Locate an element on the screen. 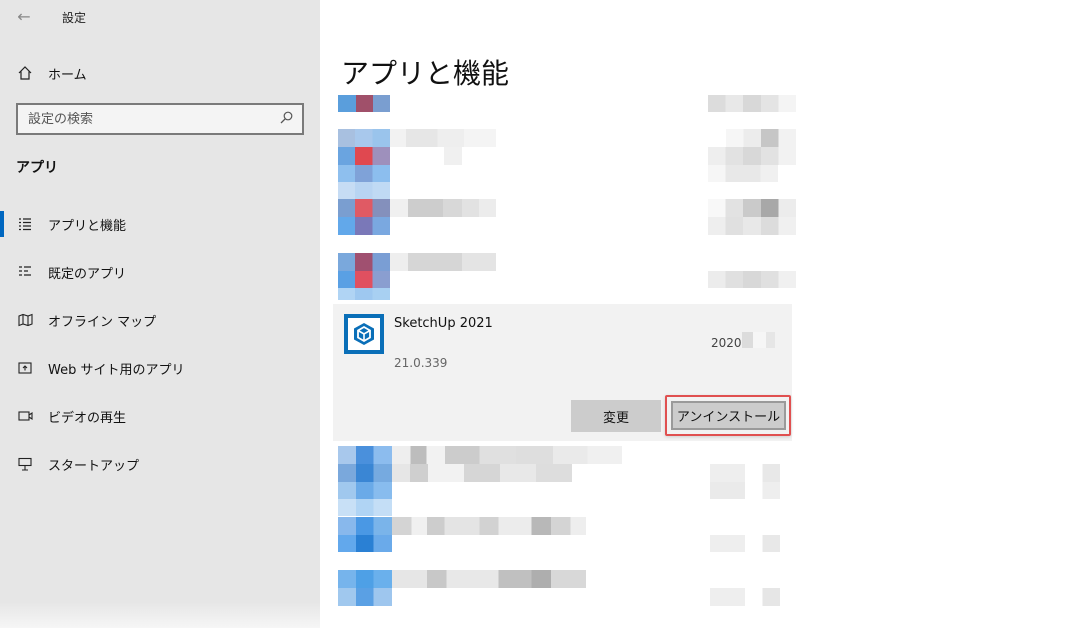 Image resolution: width=1087 pixels, height=628 pixels. sidebar-item-startup: スタートアップ is located at coordinates (166, 464).